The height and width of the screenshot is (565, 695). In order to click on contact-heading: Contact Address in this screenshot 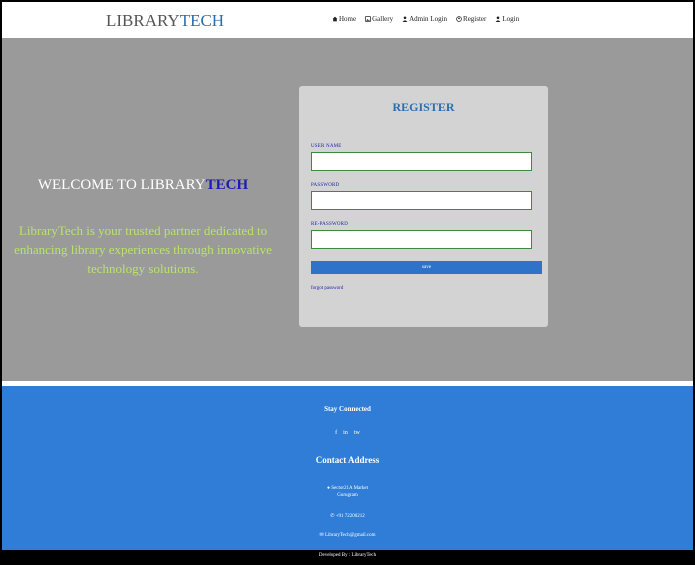, I will do `click(347, 460)`.